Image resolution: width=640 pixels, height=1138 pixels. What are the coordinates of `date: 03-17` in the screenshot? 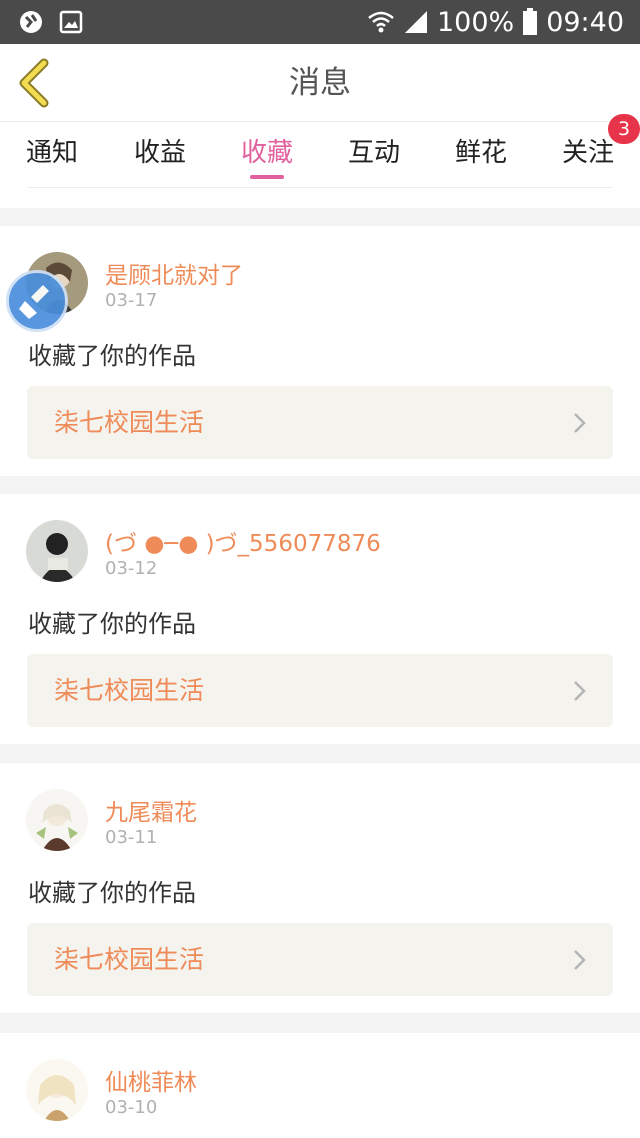 It's located at (131, 300).